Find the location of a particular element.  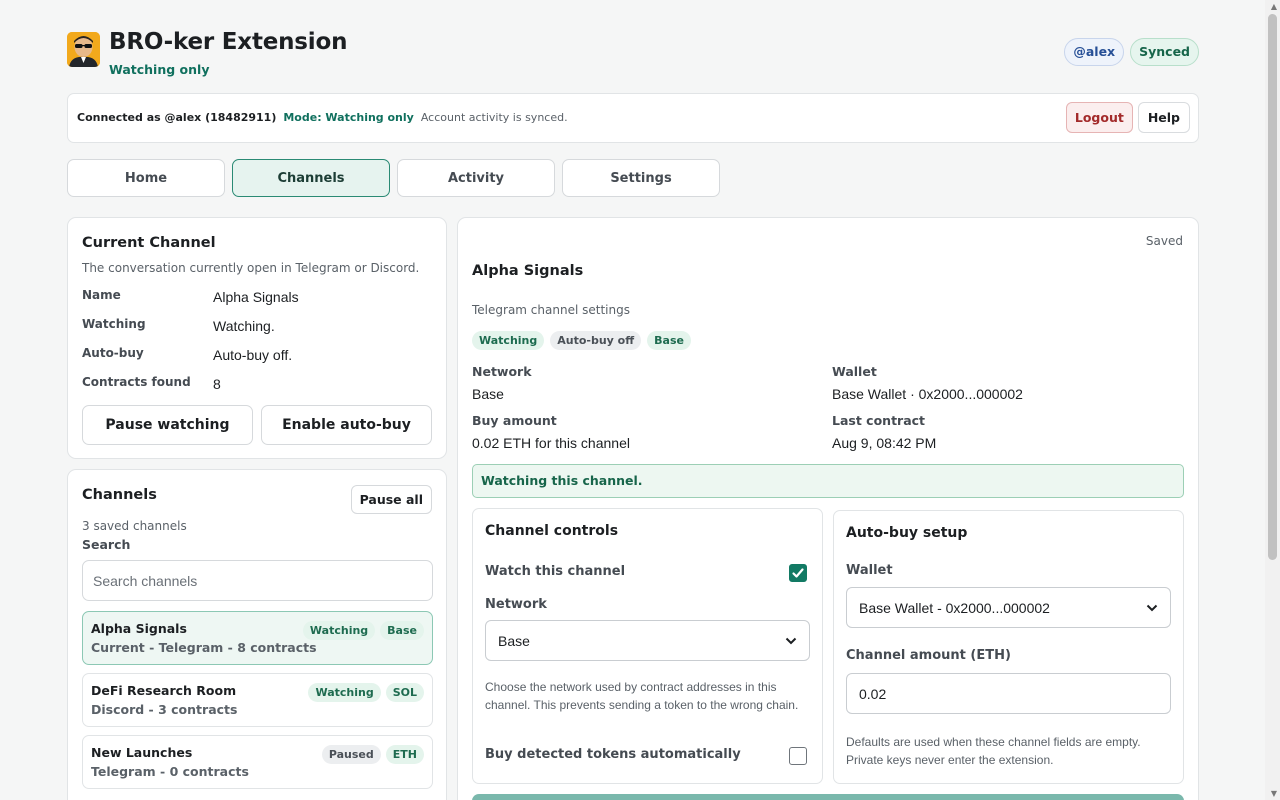

tab-home: Home is located at coordinates (146, 178).